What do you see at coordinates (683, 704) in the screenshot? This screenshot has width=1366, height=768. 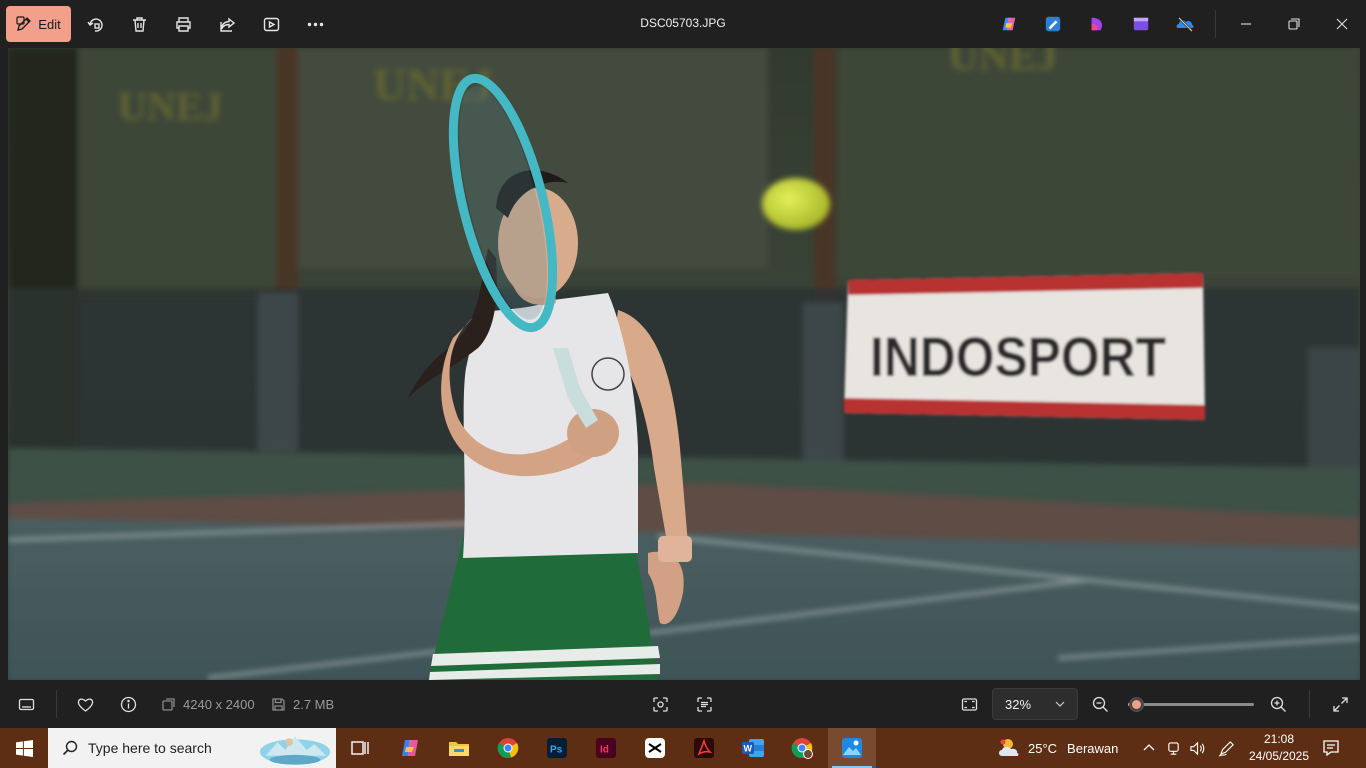 I see `bottom-toolbar: 4240 x 2400 2.7 MB 32%` at bounding box center [683, 704].